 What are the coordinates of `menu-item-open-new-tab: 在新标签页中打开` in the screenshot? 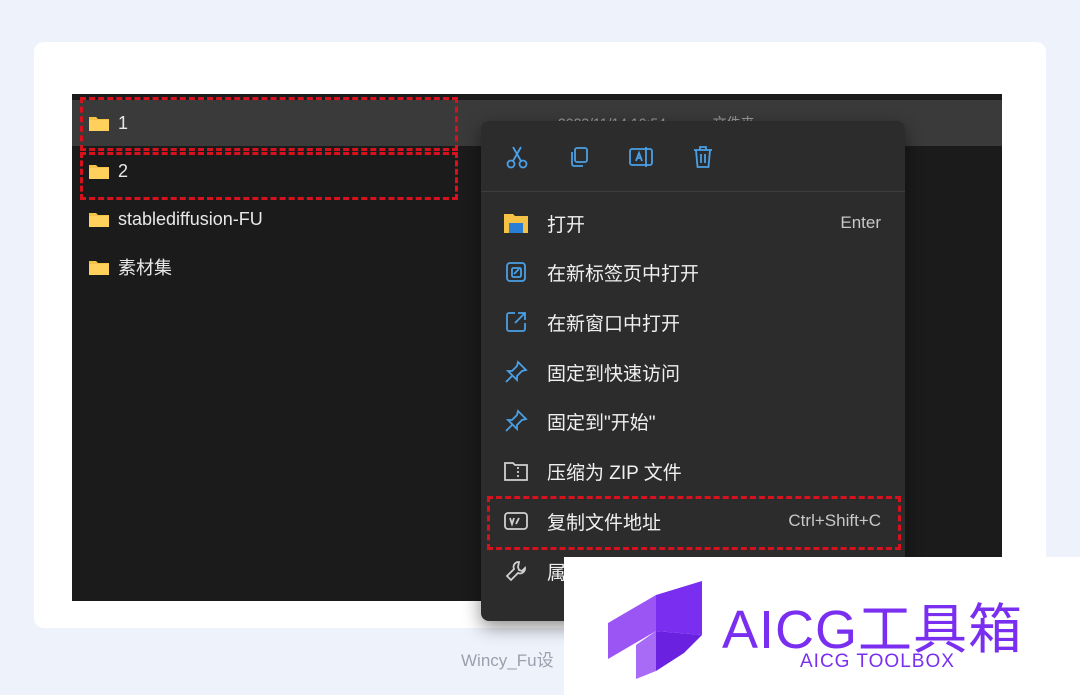 It's located at (693, 272).